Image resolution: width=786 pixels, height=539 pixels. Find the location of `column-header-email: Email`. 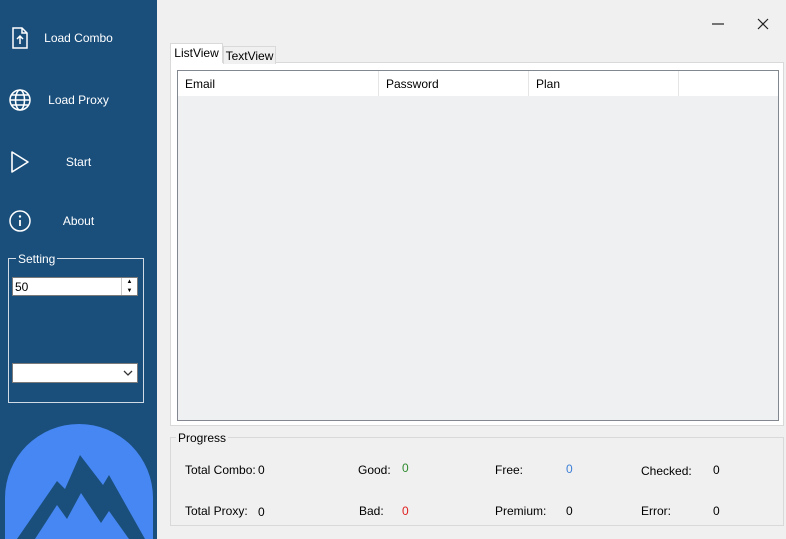

column-header-email: Email is located at coordinates (278, 83).